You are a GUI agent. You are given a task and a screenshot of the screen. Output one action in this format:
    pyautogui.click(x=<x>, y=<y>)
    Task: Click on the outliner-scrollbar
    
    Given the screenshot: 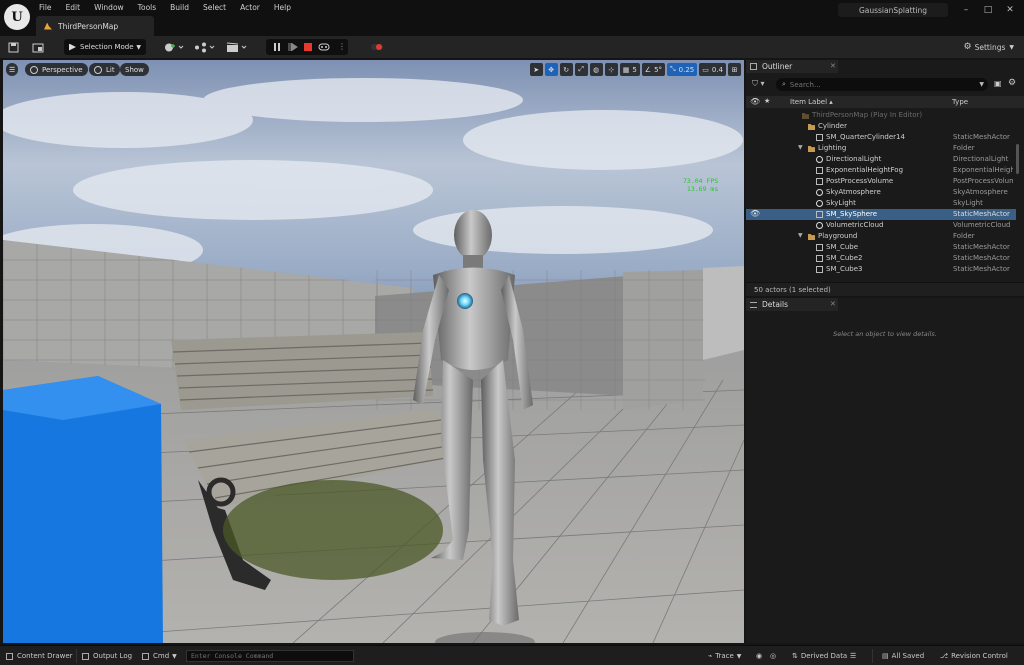 What is the action you would take?
    pyautogui.click(x=1017, y=159)
    